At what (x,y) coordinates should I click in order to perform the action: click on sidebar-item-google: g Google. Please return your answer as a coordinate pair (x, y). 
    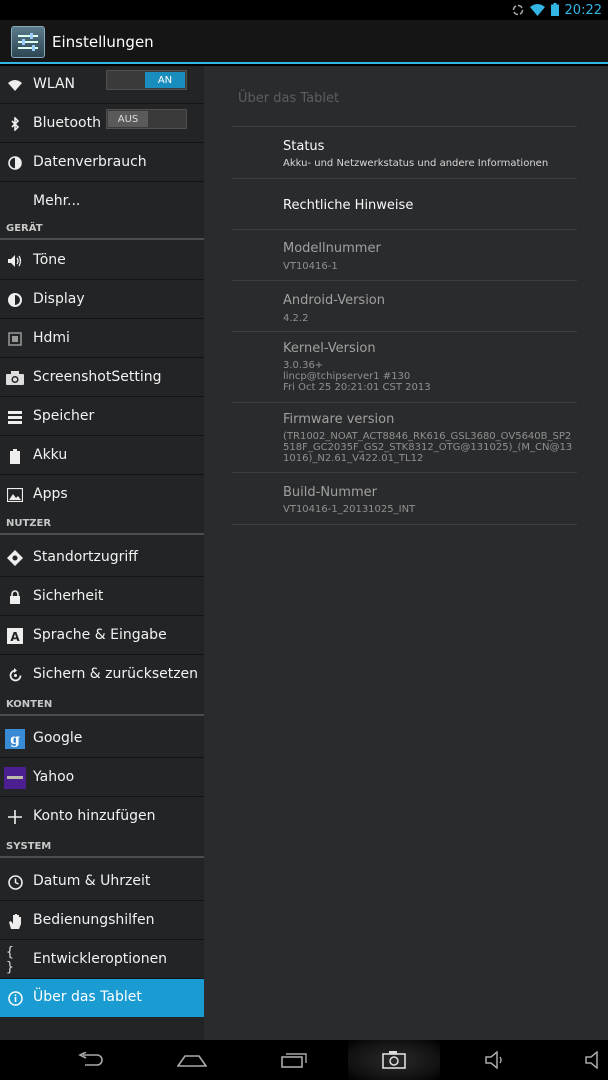
    Looking at the image, I should click on (102, 739).